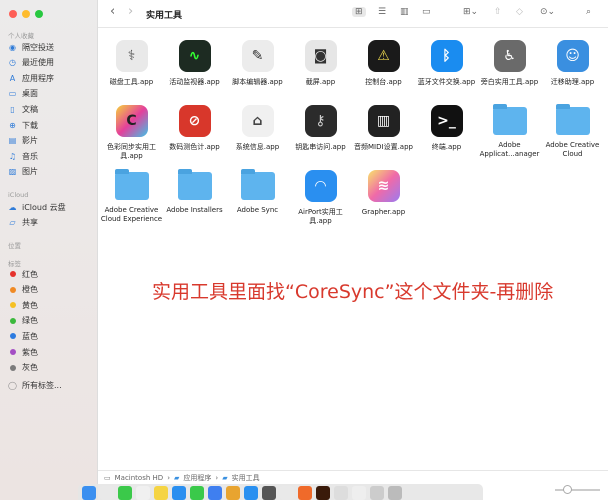 This screenshot has height=500, width=608. I want to click on sidebar-item: ☁ iCloud 云盘, so click(37, 207).